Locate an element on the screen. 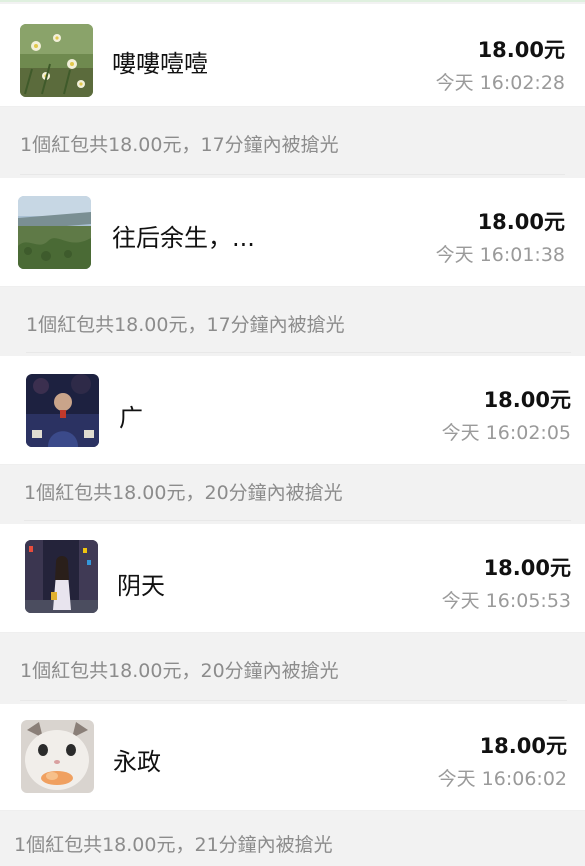  street-girl-photo-icon is located at coordinates (61, 576).